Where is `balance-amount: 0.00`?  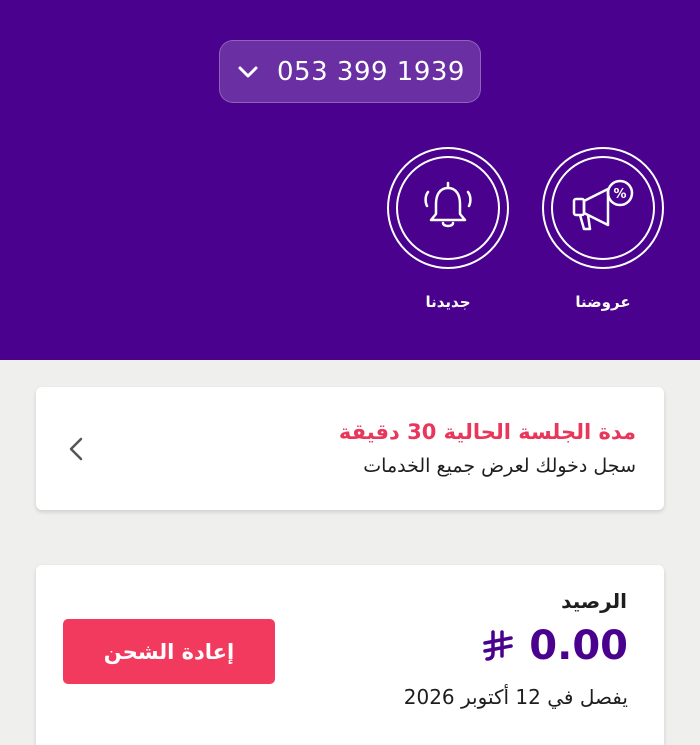 balance-amount: 0.00 is located at coordinates (578, 646).